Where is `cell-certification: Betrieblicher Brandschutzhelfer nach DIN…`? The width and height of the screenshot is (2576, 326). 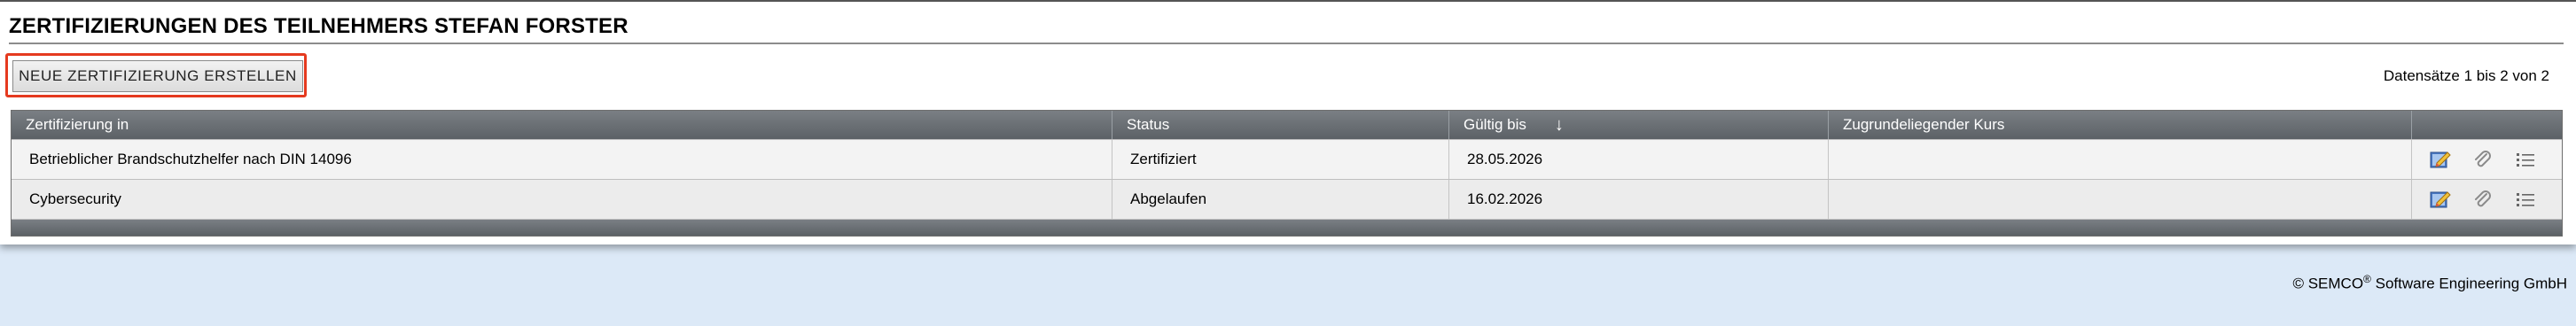
cell-certification: Betrieblicher Brandschutzhelfer nach DIN… is located at coordinates (562, 159).